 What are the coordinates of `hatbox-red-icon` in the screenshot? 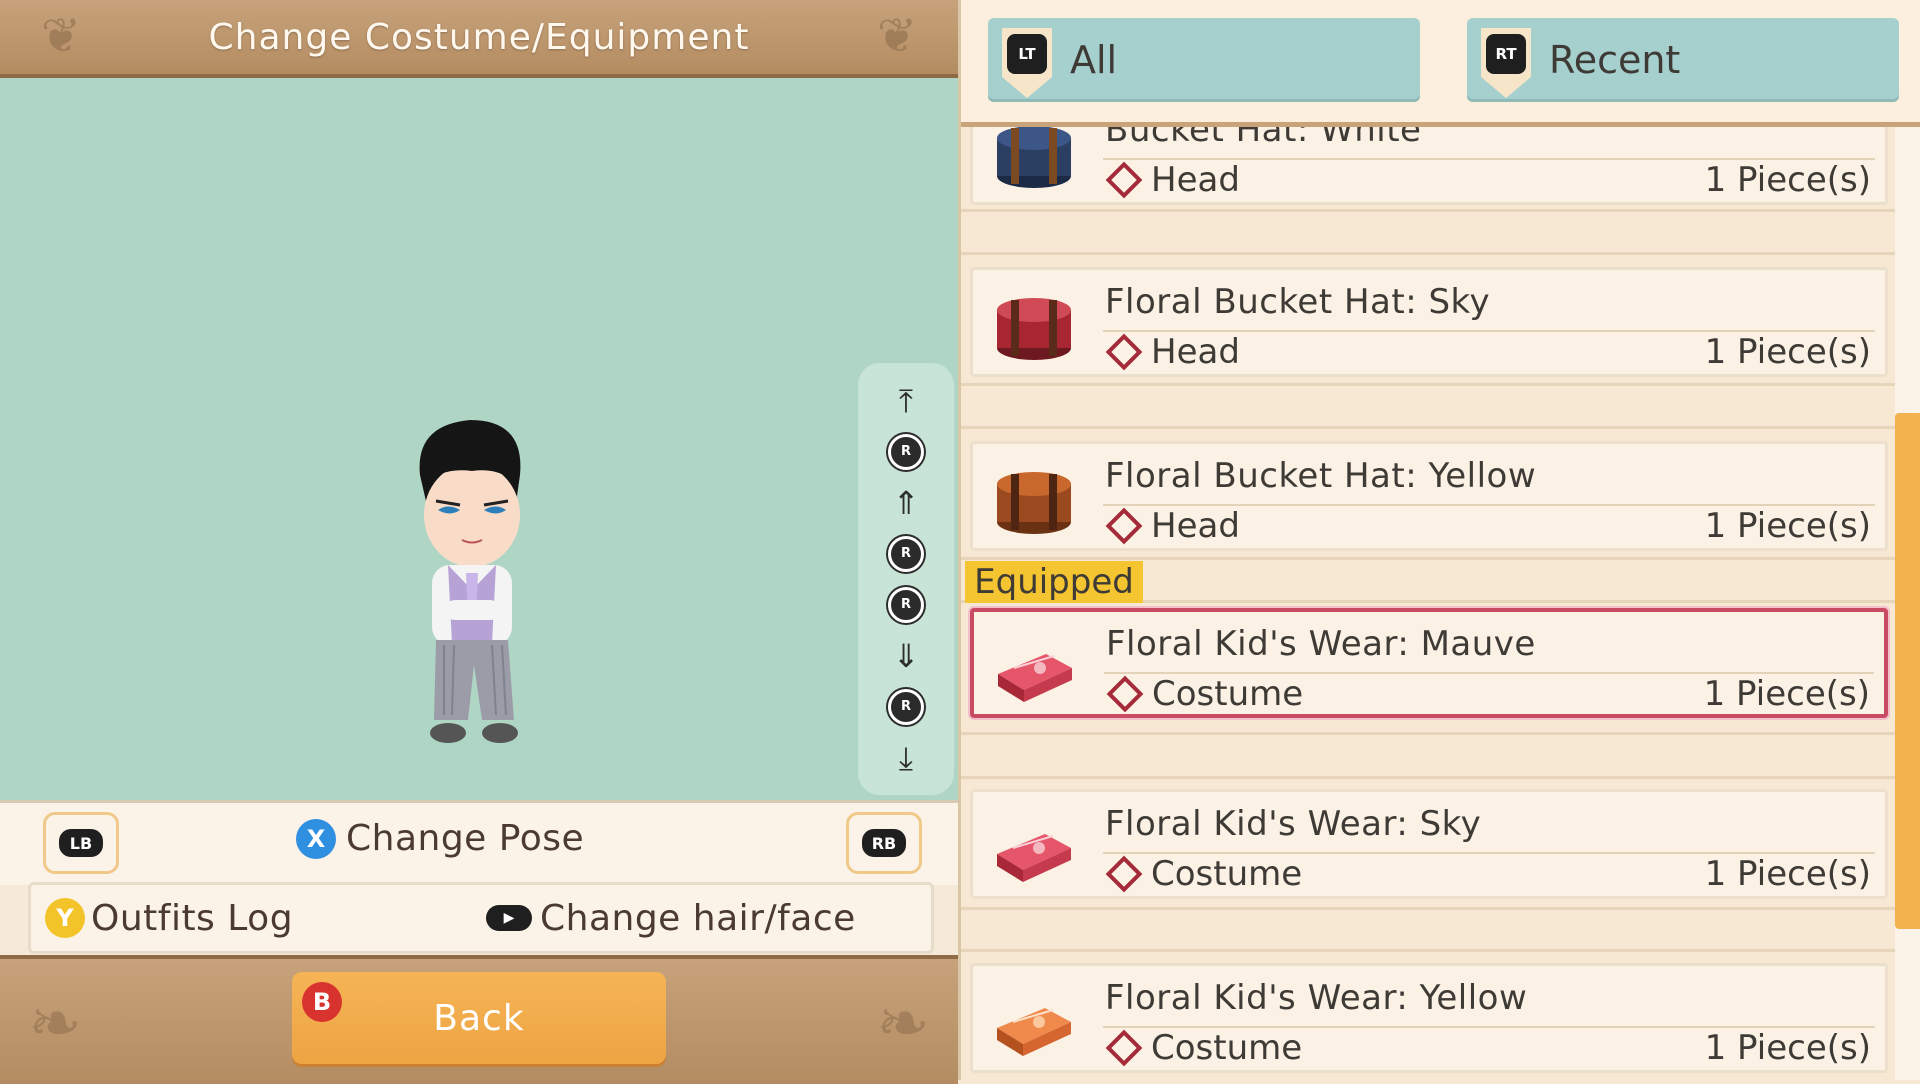 It's located at (1034, 329).